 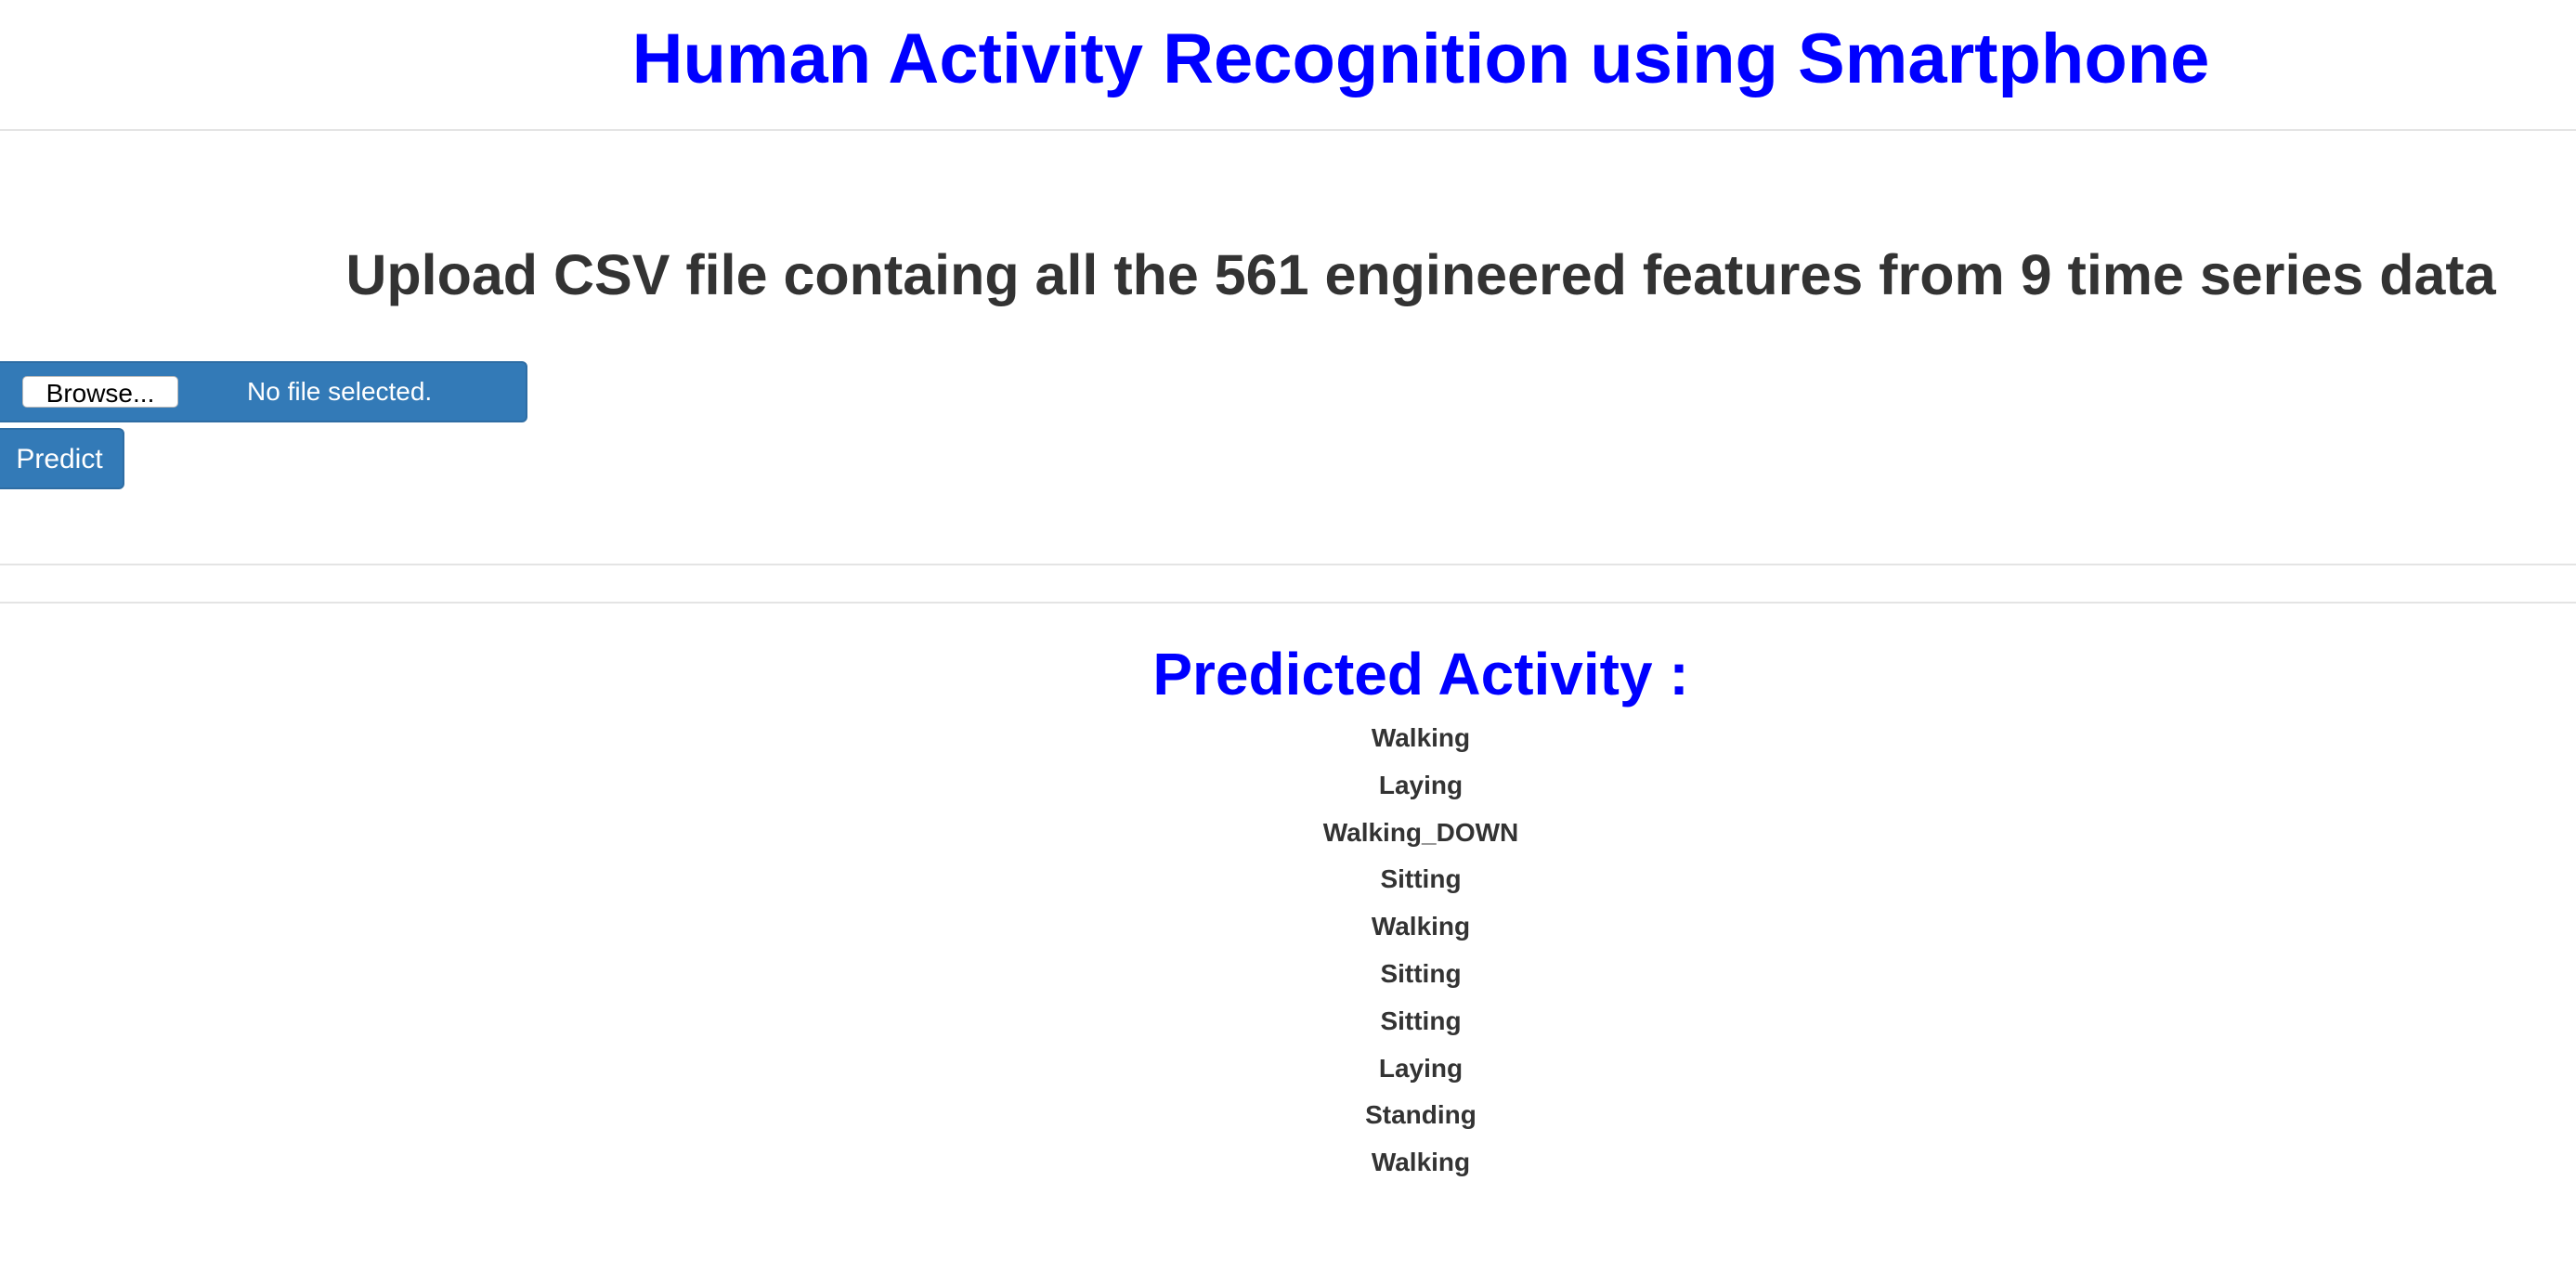 I want to click on file-input: Browse... No file selected., so click(x=264, y=391).